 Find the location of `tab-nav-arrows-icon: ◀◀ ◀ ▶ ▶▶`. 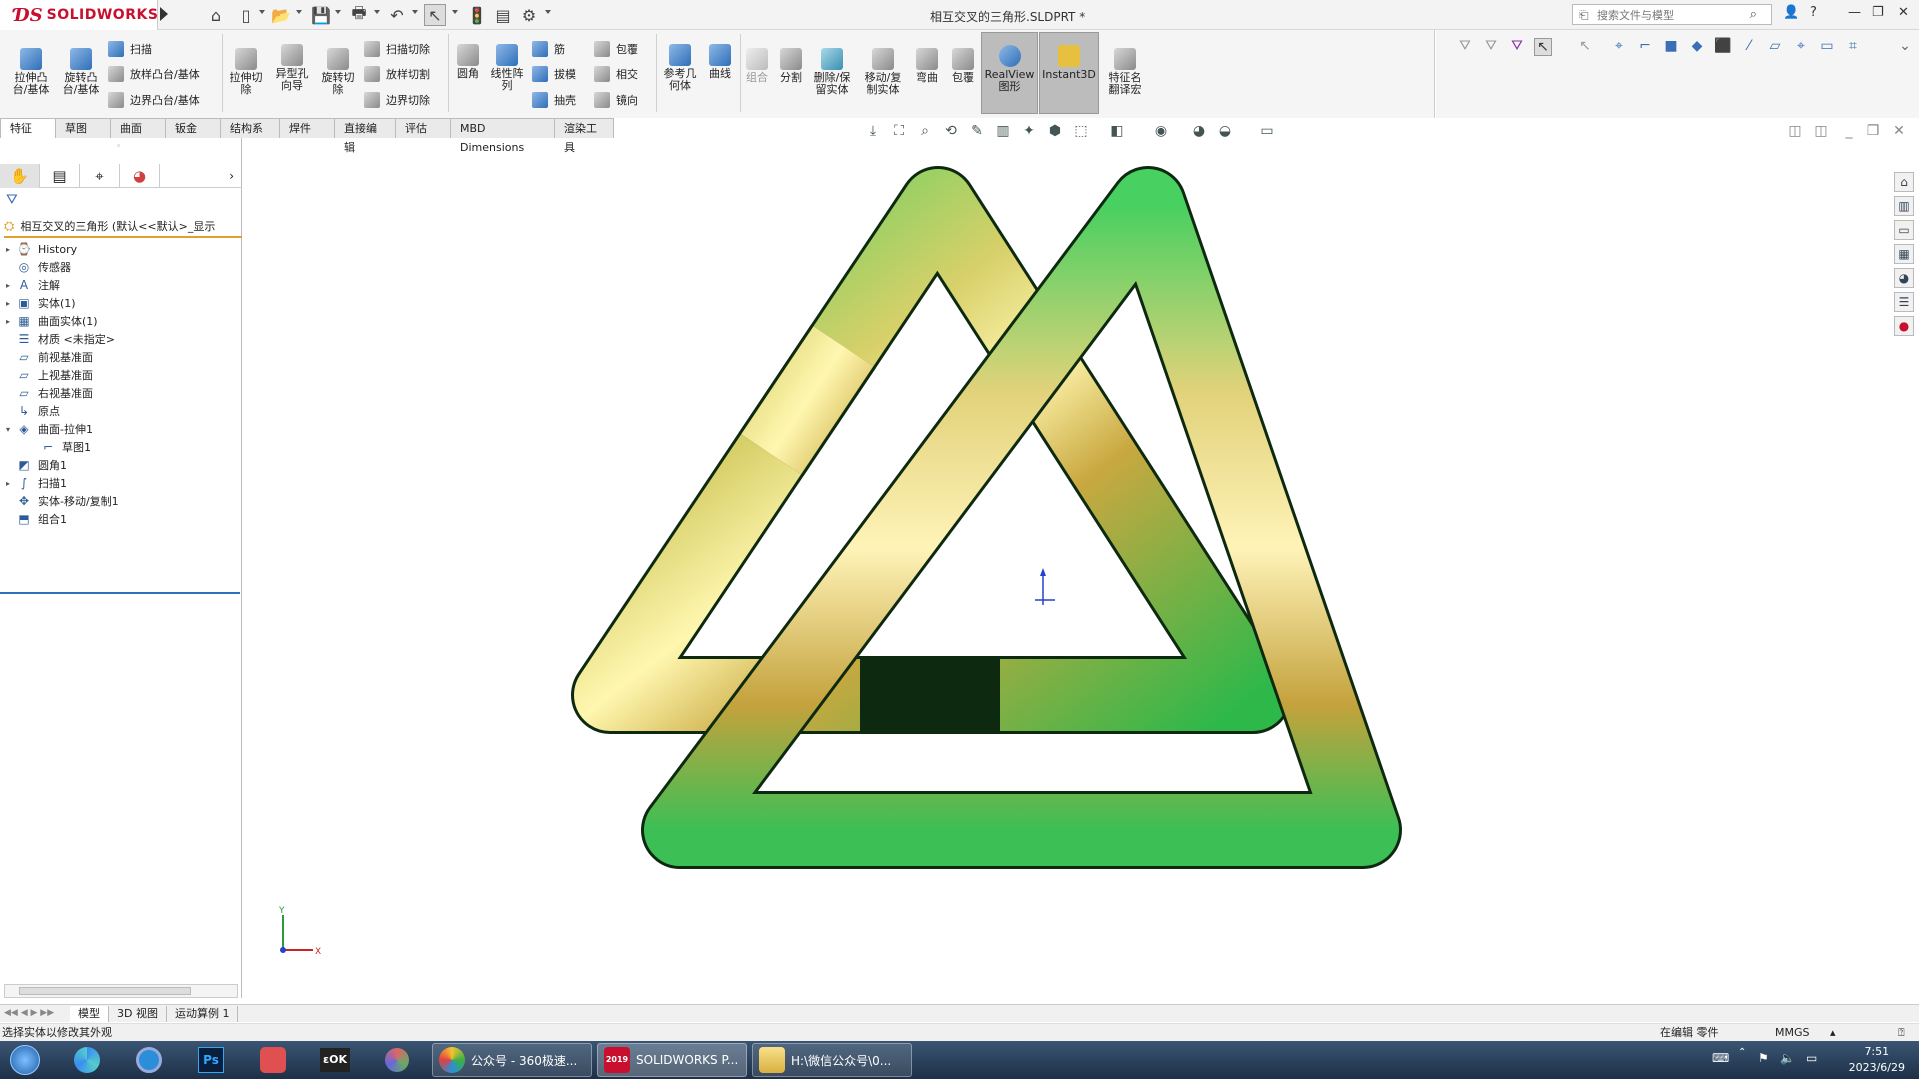

tab-nav-arrows-icon: ◀◀ ◀ ▶ ▶▶ is located at coordinates (35, 1014).